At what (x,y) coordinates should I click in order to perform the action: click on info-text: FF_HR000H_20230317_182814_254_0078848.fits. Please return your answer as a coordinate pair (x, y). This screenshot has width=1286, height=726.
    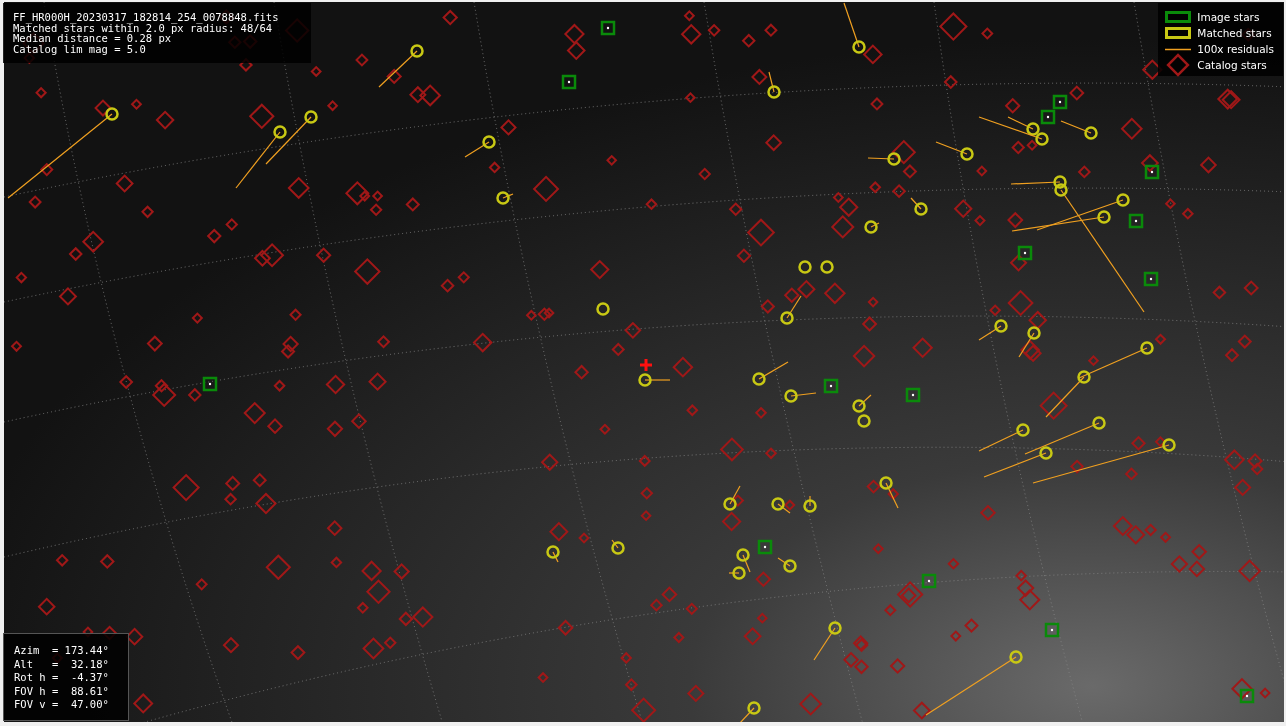
    Looking at the image, I should click on (146, 17).